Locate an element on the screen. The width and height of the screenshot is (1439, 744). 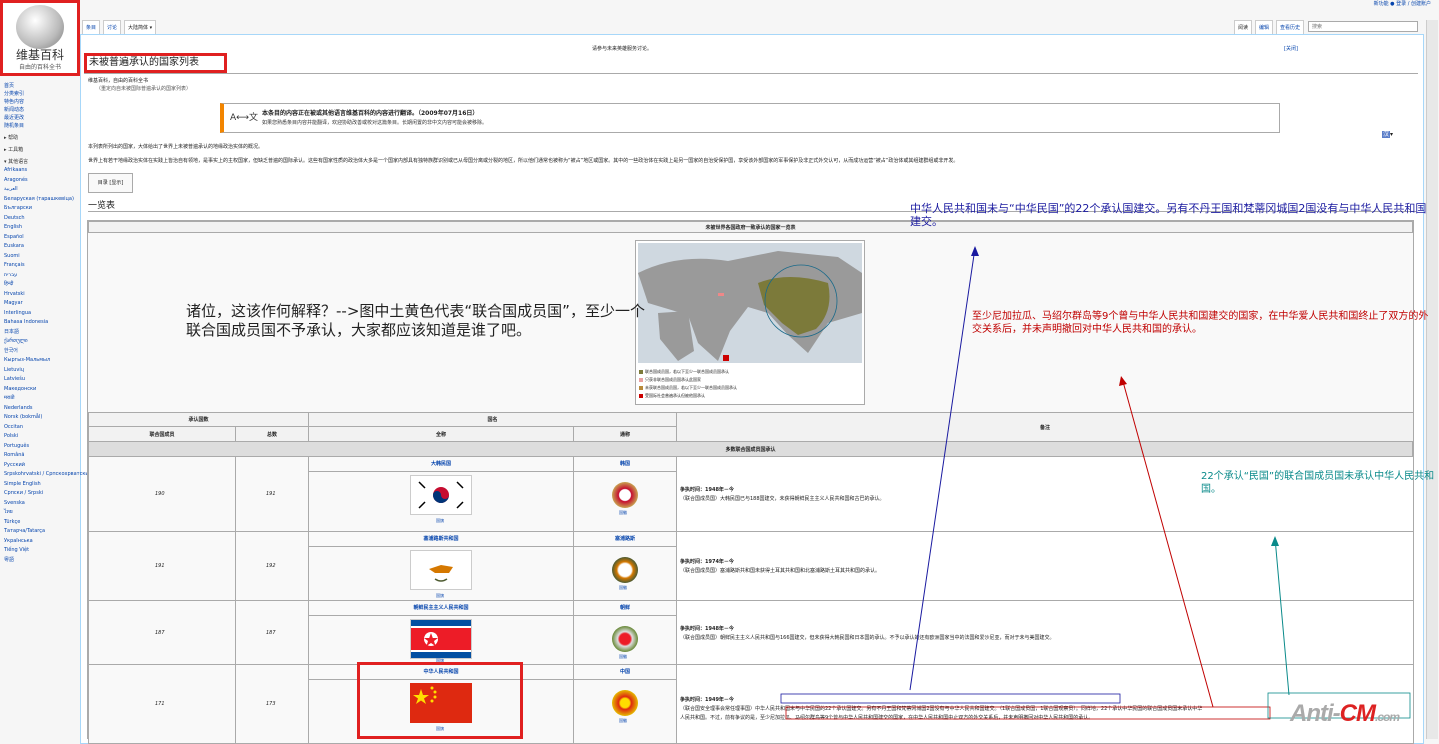
watermark-part-a: Anti- is located at coordinates (1315, 713).